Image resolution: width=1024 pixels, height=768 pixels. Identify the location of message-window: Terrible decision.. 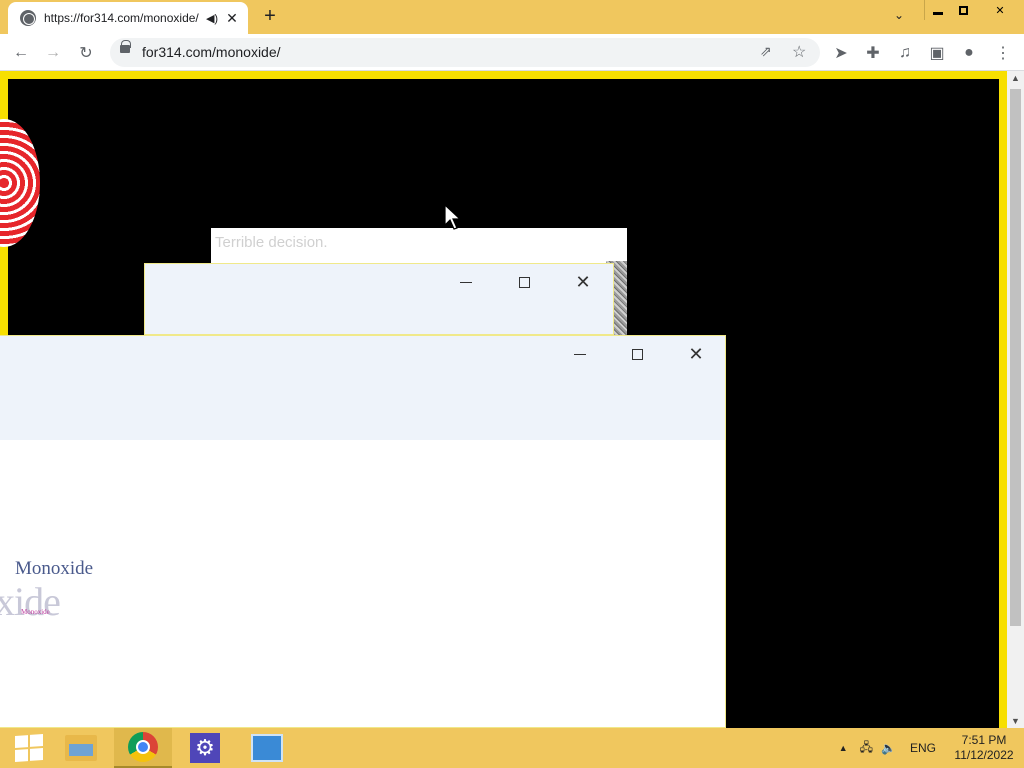
(419, 246).